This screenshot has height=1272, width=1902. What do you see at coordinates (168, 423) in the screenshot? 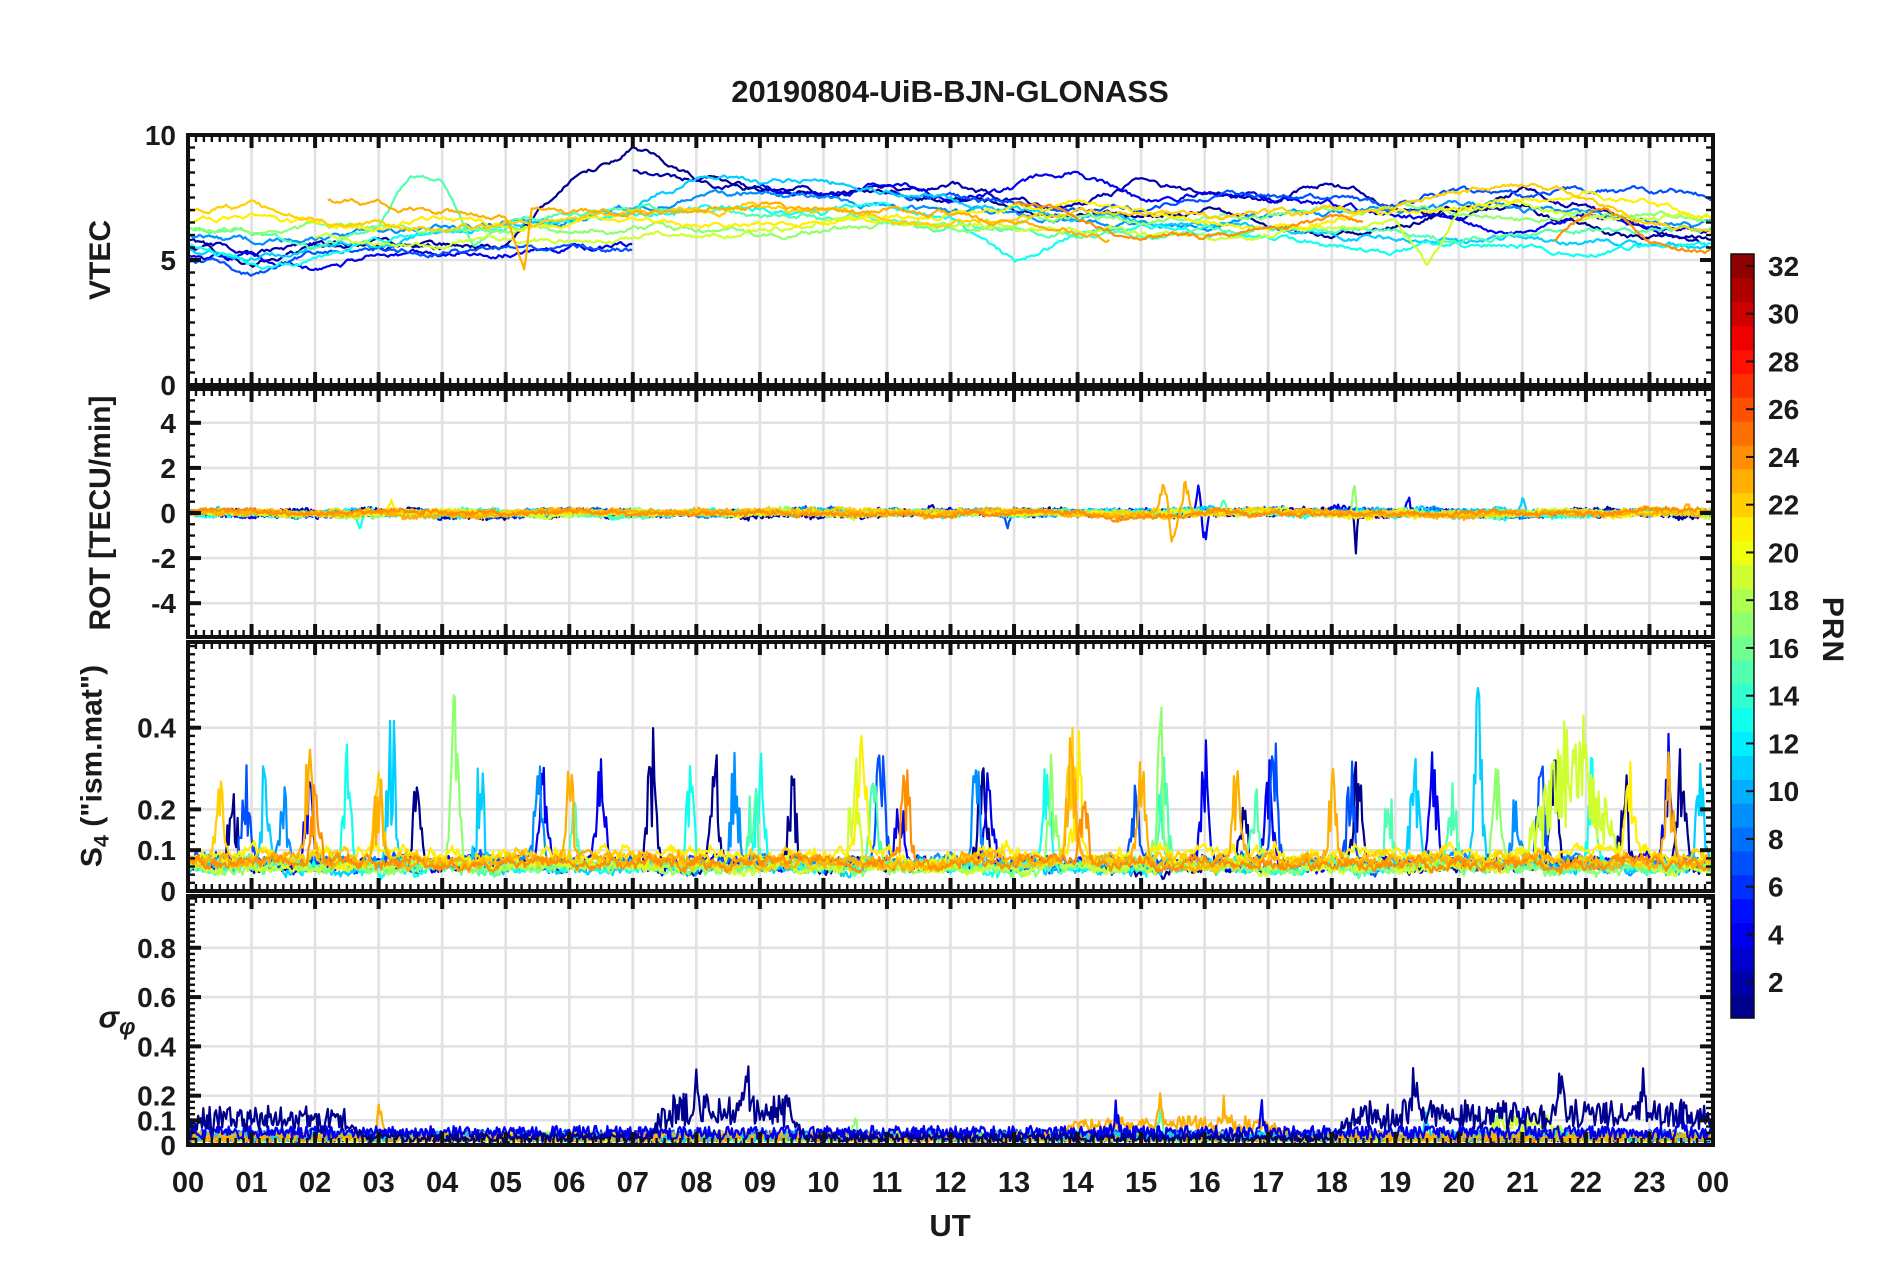
I see `ytick-label: 4` at bounding box center [168, 423].